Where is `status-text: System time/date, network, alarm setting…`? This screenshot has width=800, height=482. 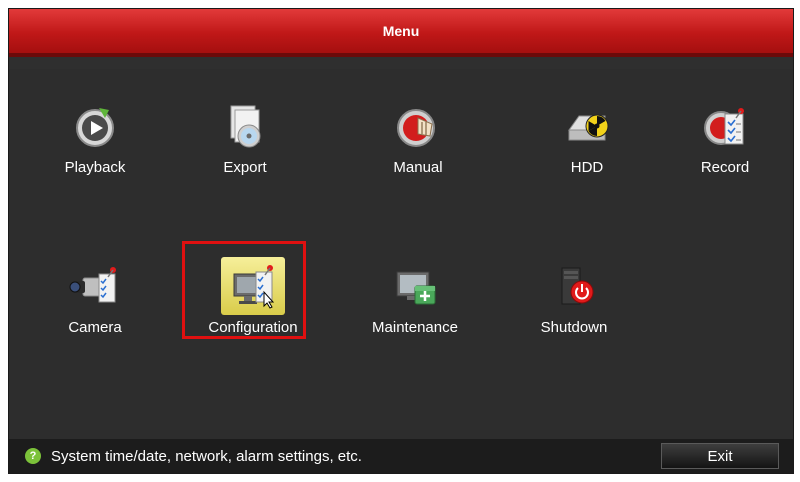
status-text: System time/date, network, alarm setting… is located at coordinates (206, 456).